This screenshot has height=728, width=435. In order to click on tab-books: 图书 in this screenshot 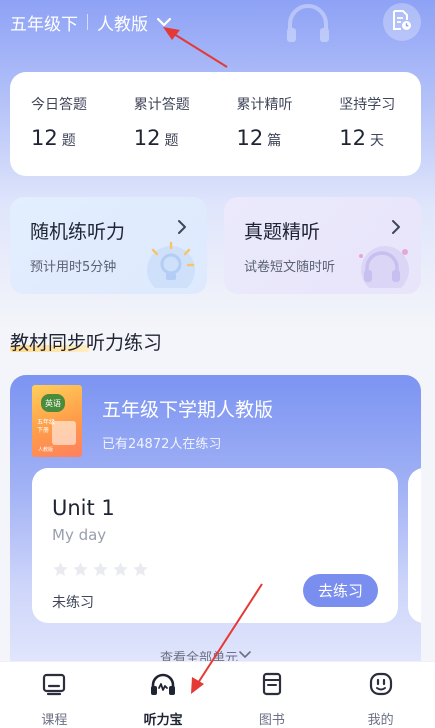, I will do `click(272, 695)`.